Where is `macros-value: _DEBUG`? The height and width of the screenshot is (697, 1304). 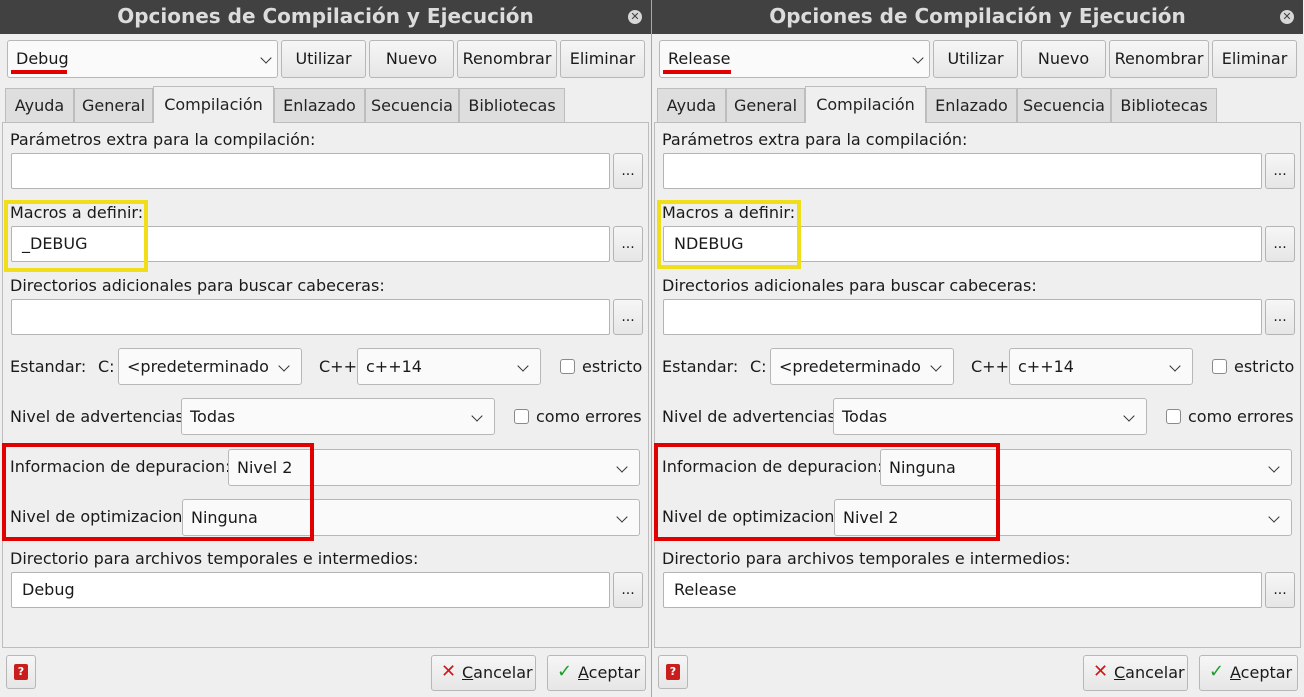
macros-value: _DEBUG is located at coordinates (55, 243).